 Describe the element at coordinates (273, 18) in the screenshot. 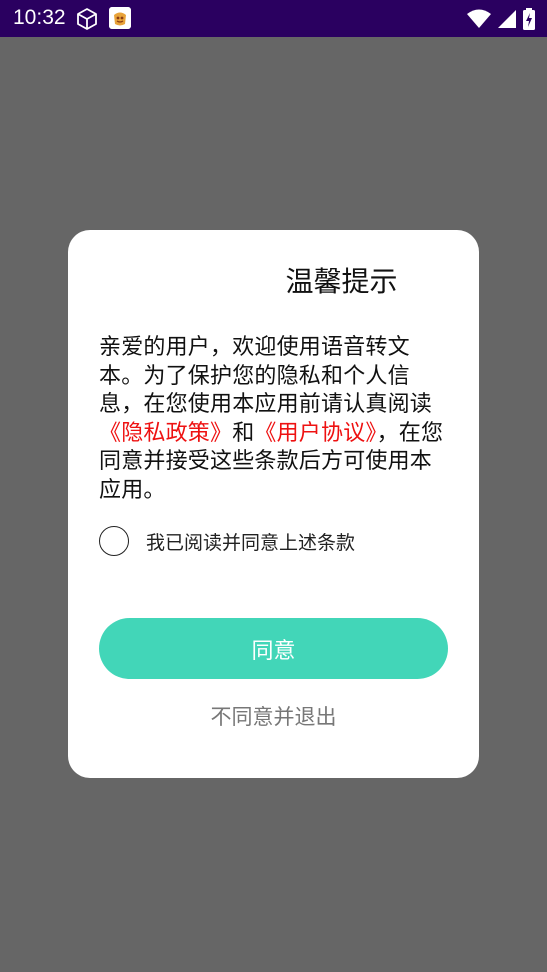

I see `status-bar: 10:32` at that location.